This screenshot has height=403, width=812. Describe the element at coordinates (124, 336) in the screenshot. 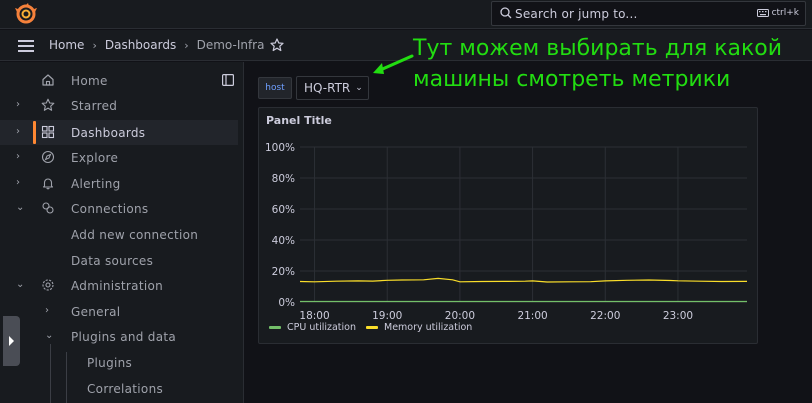

I see `sidebar-item-label: Plugins and data` at that location.